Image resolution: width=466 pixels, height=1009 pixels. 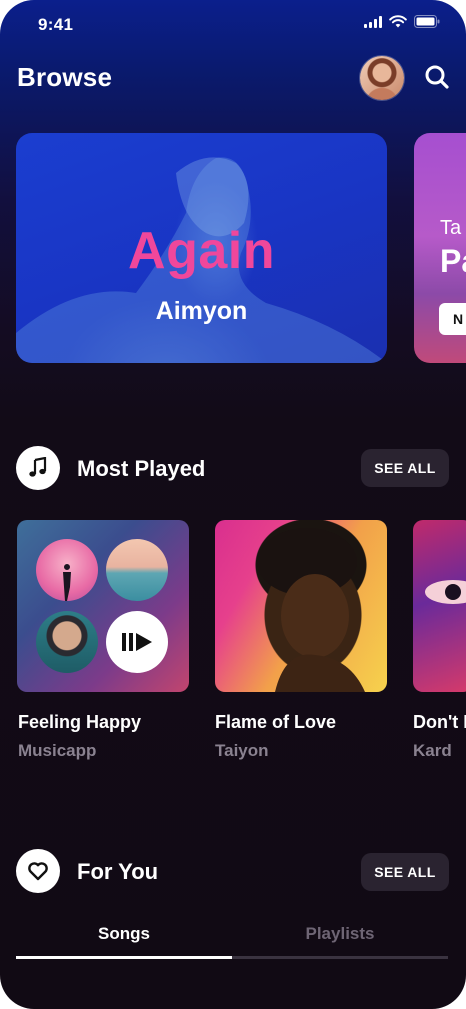 What do you see at coordinates (65, 77) in the screenshot?
I see `page-title: Browse` at bounding box center [65, 77].